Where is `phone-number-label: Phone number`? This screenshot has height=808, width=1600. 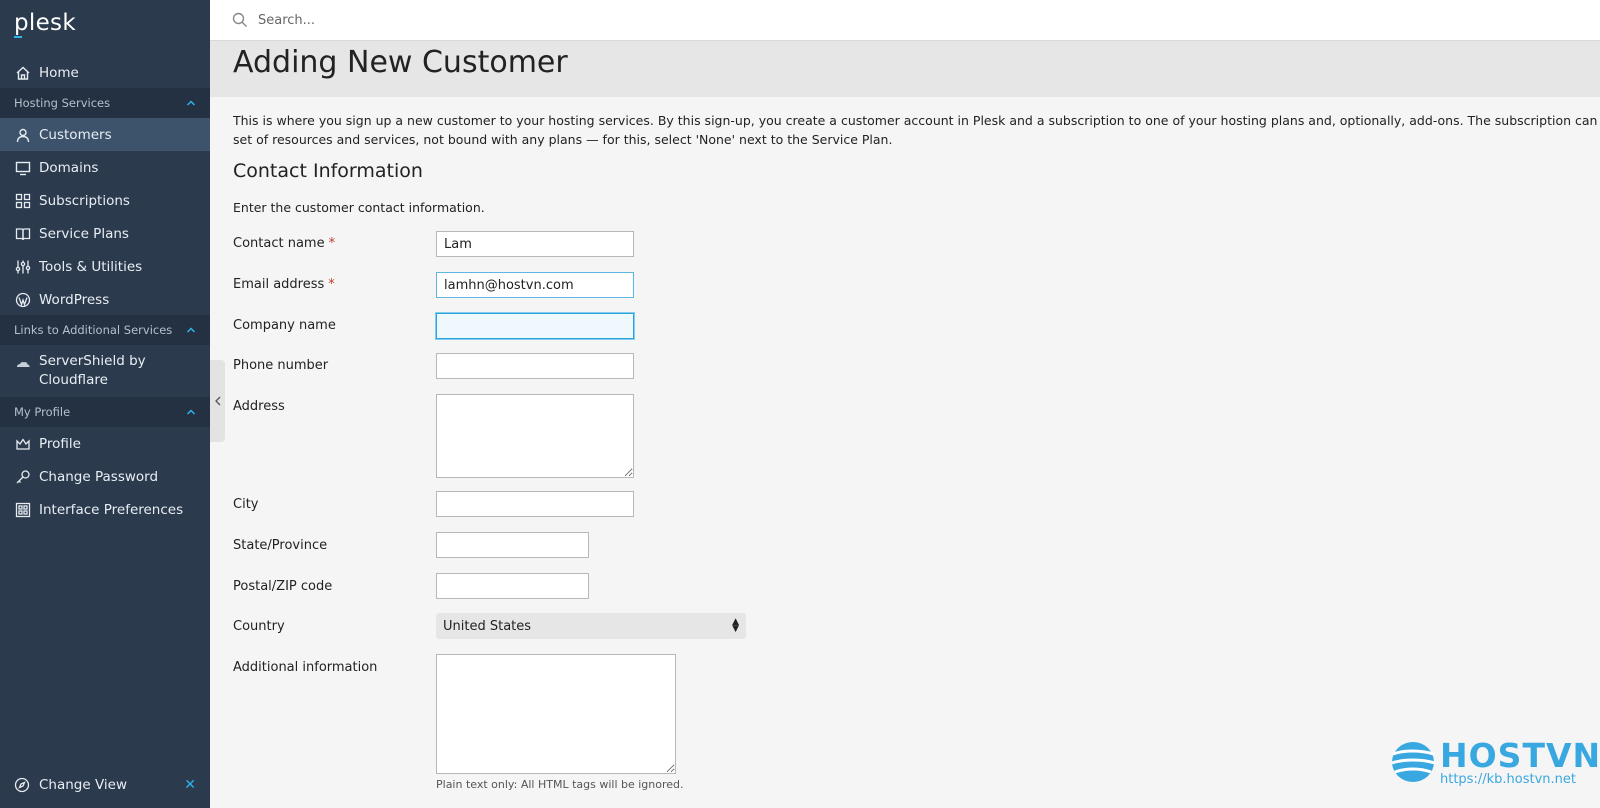 phone-number-label: Phone number is located at coordinates (281, 365).